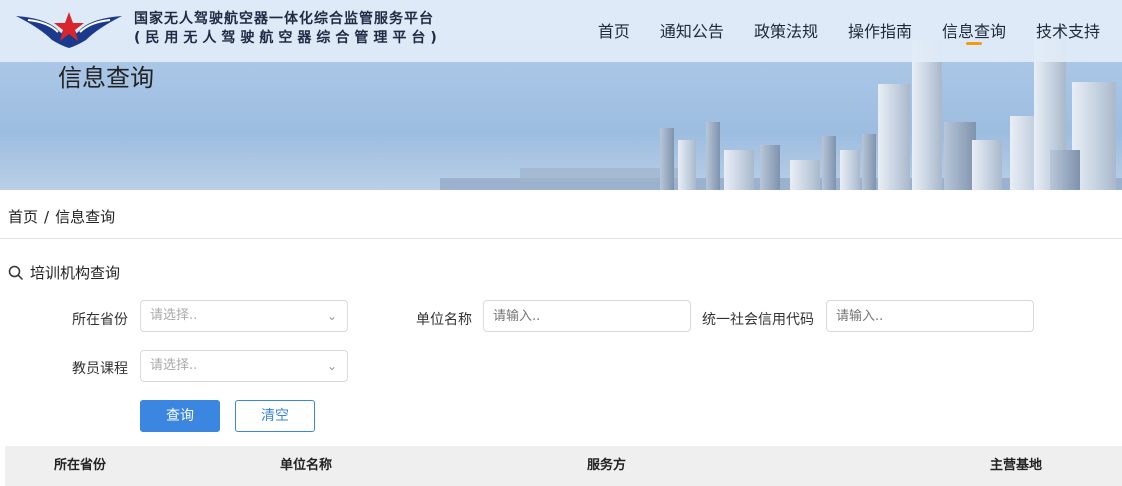 This screenshot has width=1122, height=486. What do you see at coordinates (758, 320) in the screenshot?
I see `credit-code-label: 统一社会信用代码` at bounding box center [758, 320].